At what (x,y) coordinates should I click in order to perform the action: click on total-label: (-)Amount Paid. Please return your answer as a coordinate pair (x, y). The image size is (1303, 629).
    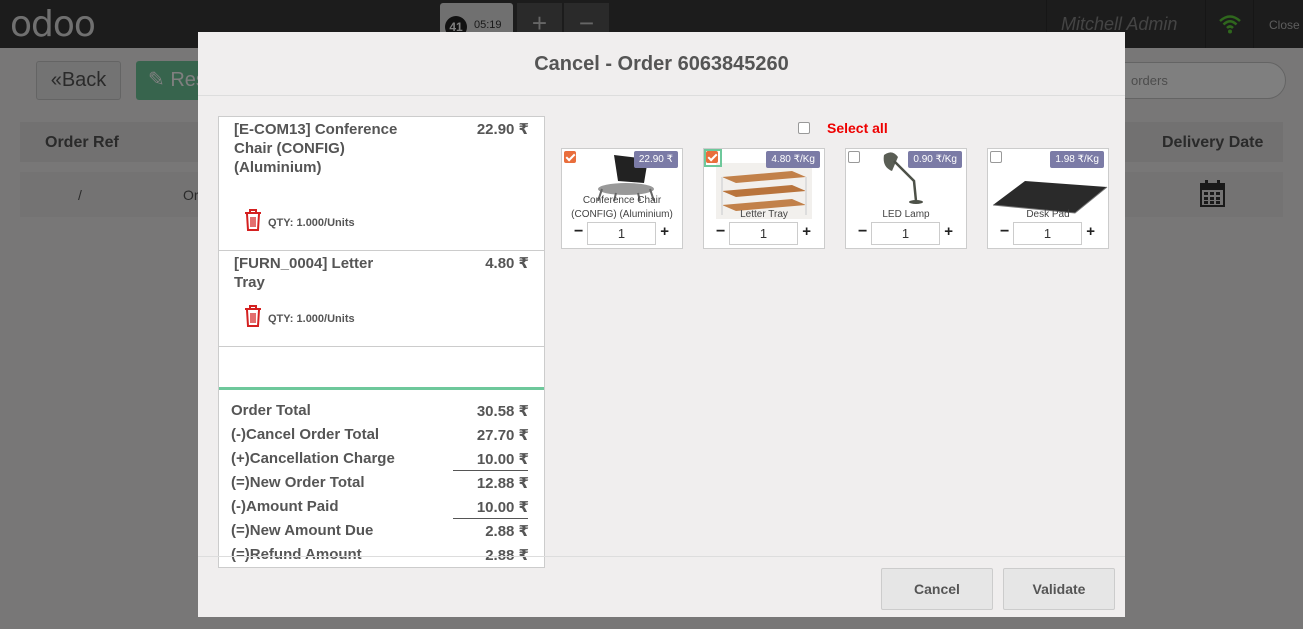
    Looking at the image, I should click on (285, 506).